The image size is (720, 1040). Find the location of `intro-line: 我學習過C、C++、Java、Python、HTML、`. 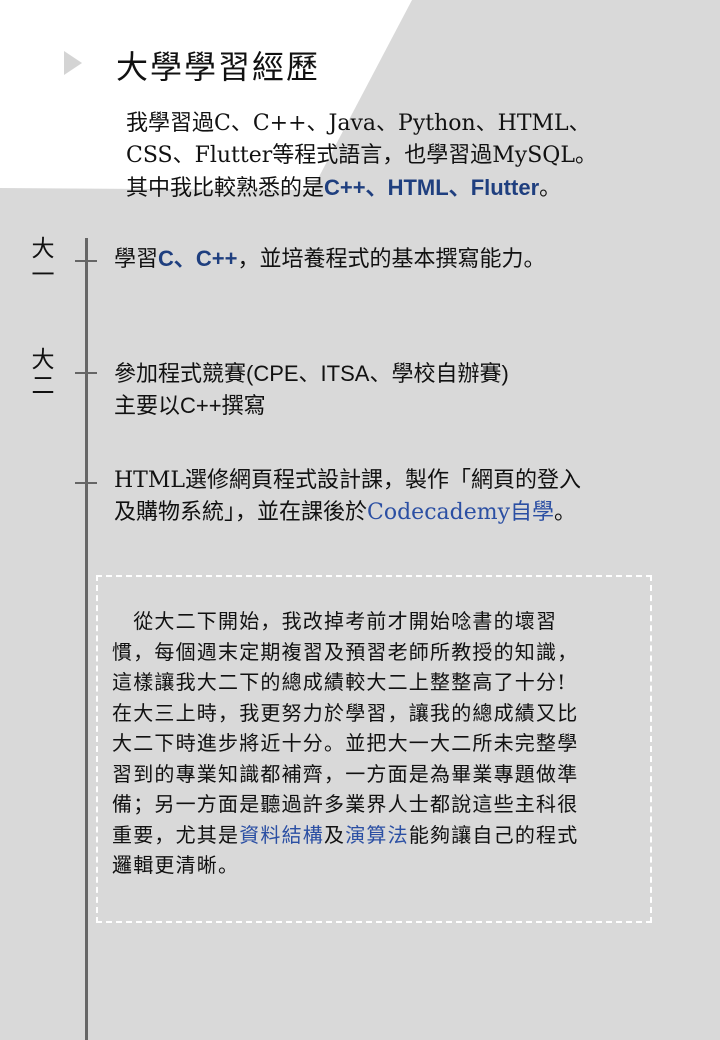

intro-line: 我學習過C、C++、Java、Python、HTML、 is located at coordinates (358, 123).